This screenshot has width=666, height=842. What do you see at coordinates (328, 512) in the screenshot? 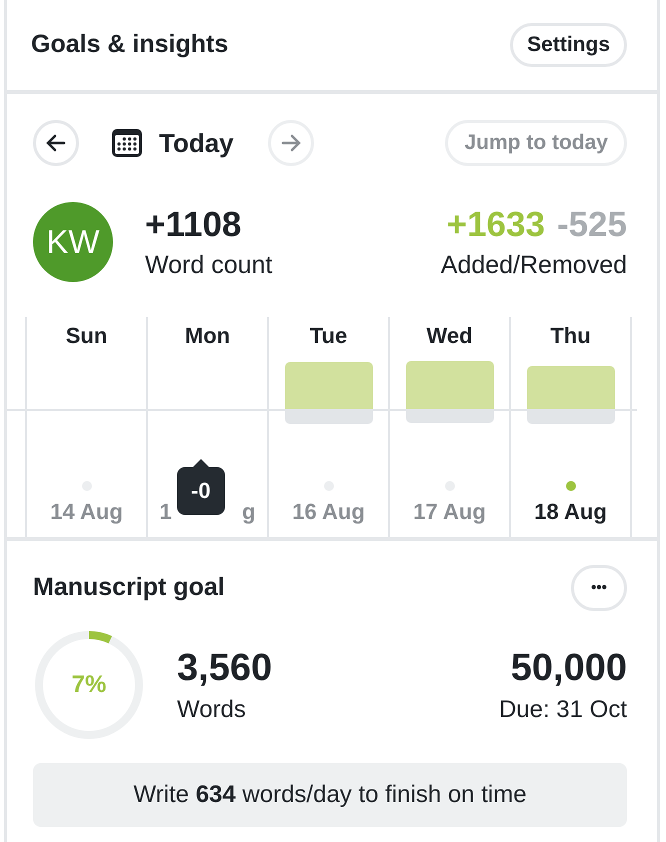
I see `date-label: 16 Aug` at bounding box center [328, 512].